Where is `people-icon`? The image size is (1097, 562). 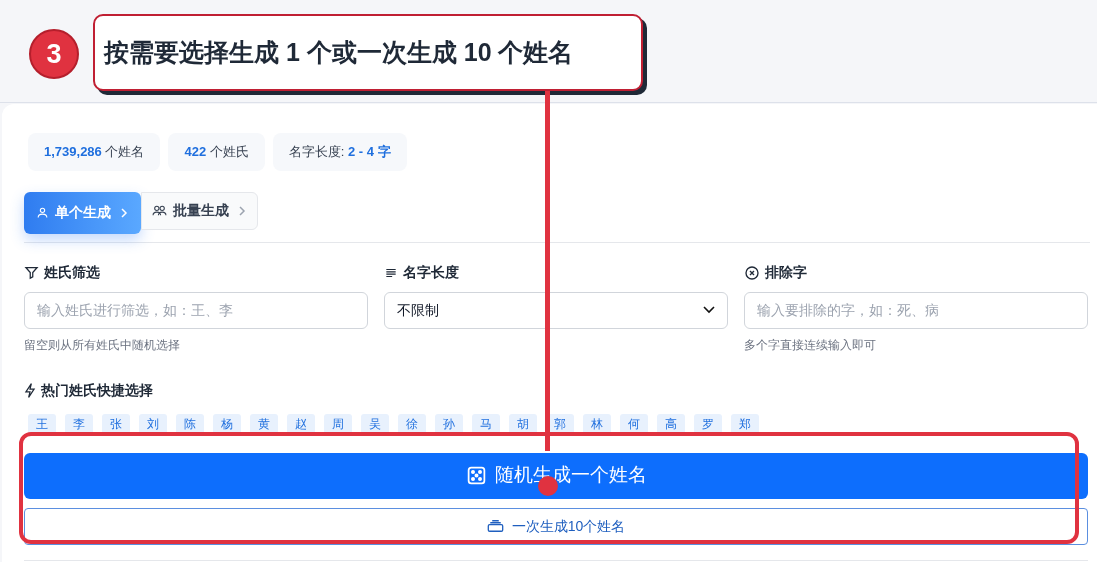
people-icon is located at coordinates (159, 210).